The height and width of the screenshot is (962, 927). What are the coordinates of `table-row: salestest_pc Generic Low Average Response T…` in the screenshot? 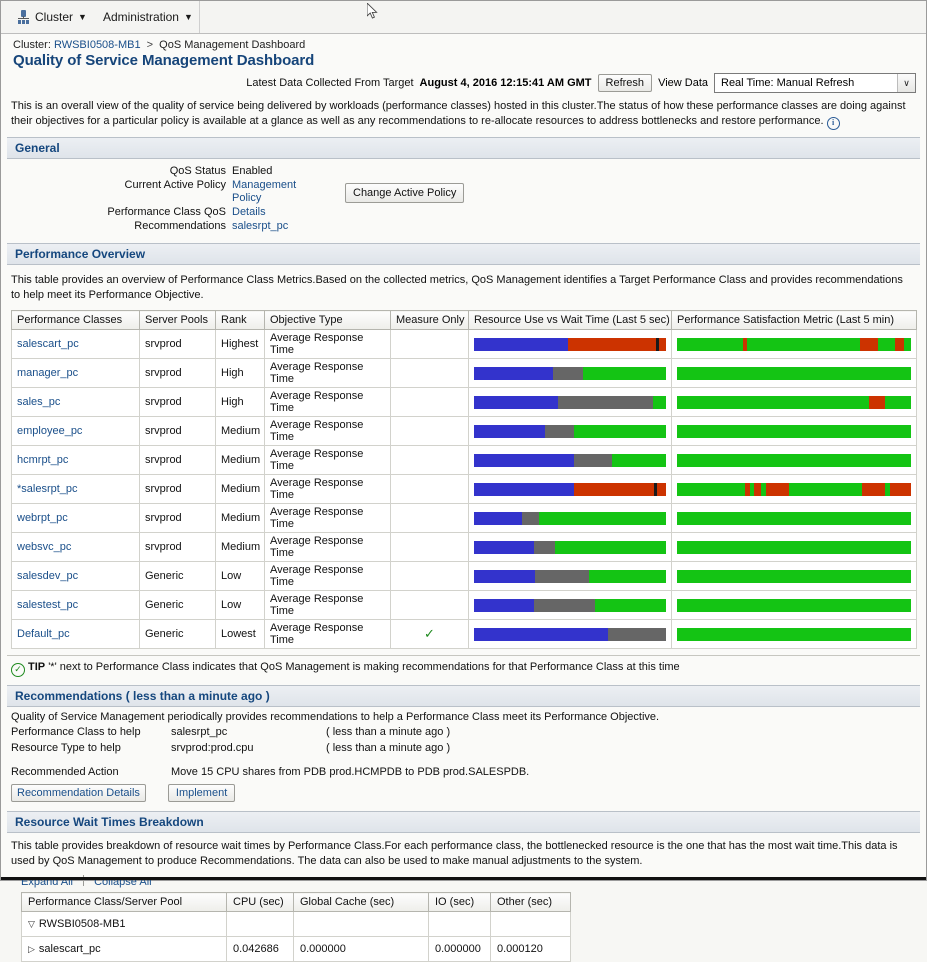 It's located at (464, 605).